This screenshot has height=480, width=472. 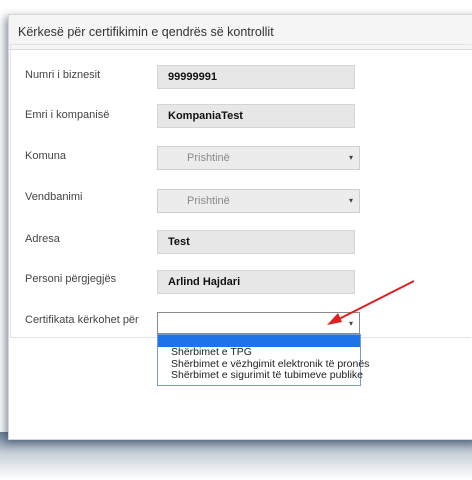 I want to click on annotation-arrow-icon, so click(x=371, y=302).